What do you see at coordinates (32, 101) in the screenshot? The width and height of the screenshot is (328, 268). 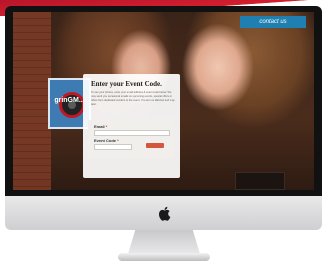 I see `brick-wall-background` at bounding box center [32, 101].